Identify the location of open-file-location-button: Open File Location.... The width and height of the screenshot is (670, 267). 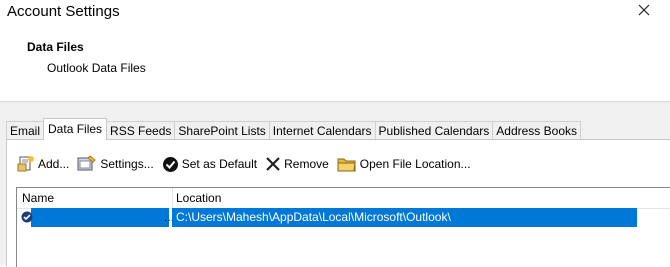
(404, 164).